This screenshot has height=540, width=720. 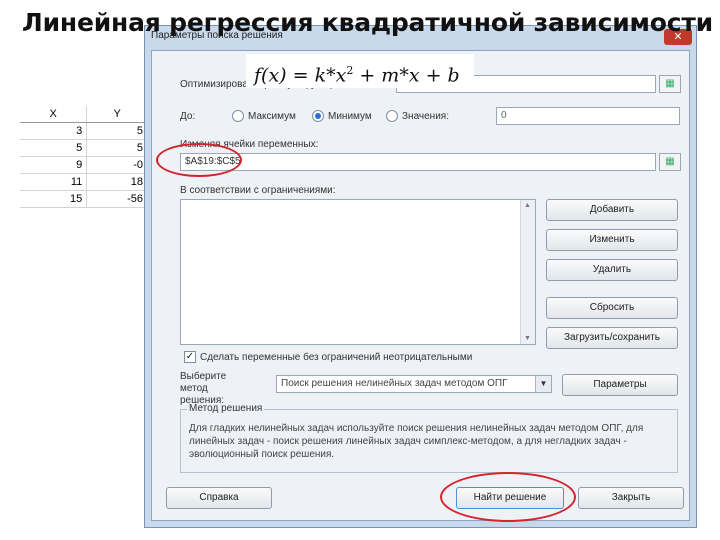 I want to click on highlight-ring-solve-button, so click(x=508, y=497).